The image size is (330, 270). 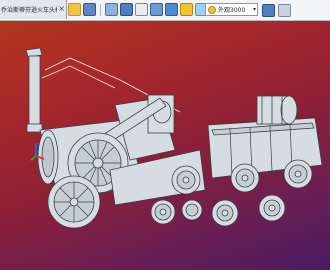 I want to click on x-axis-icon, so click(x=40, y=157).